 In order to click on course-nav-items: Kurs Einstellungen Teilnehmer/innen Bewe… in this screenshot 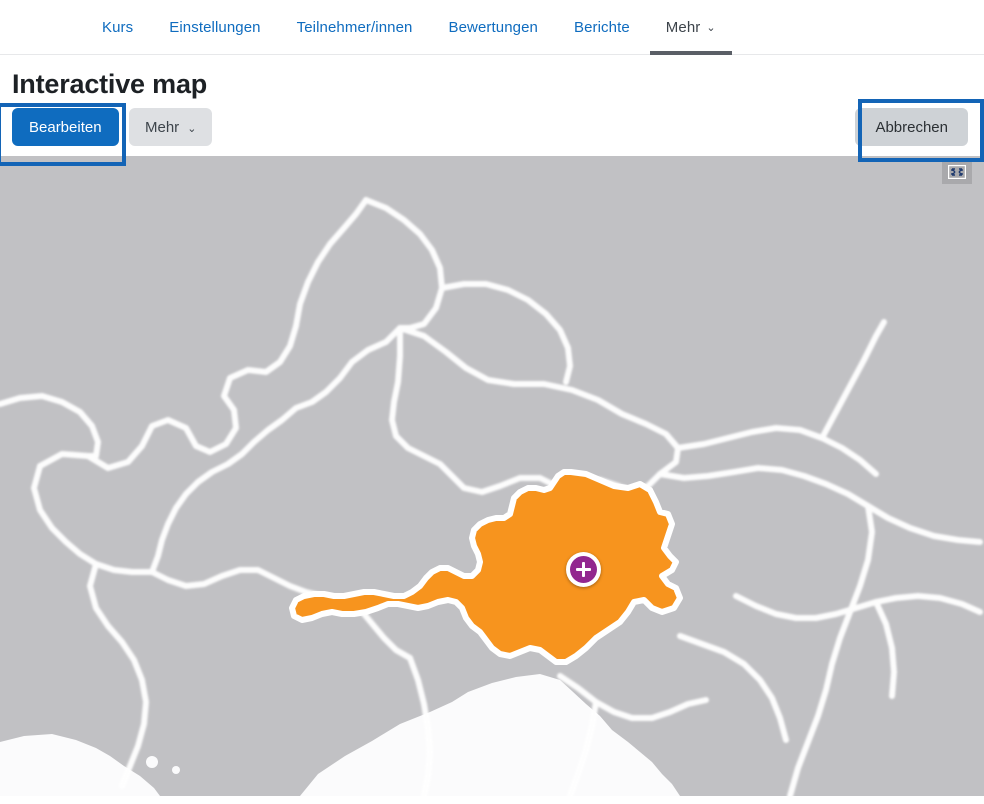, I will do `click(367, 27)`.